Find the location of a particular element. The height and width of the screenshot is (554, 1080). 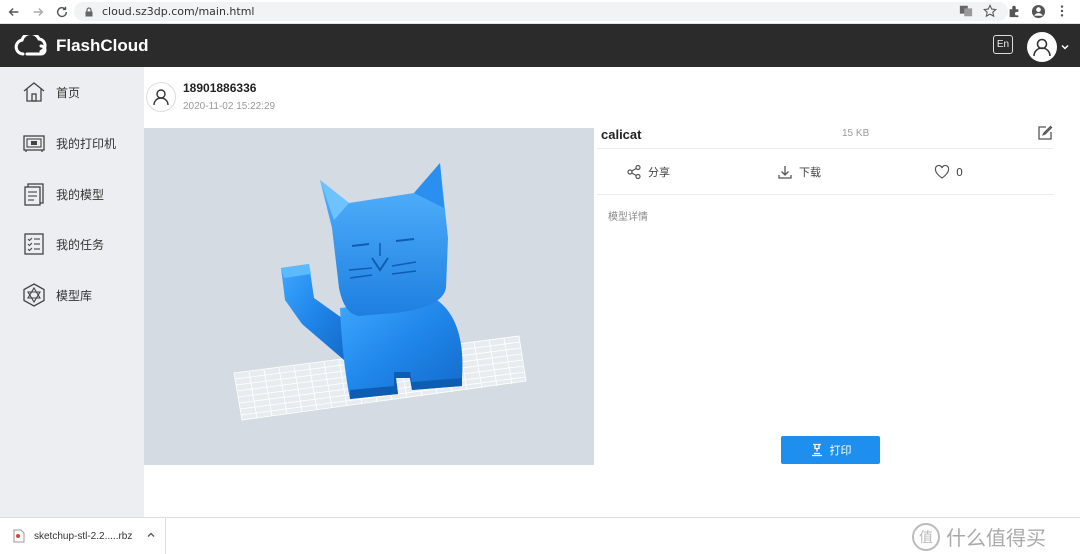

profile-icon is located at coordinates (1038, 11).